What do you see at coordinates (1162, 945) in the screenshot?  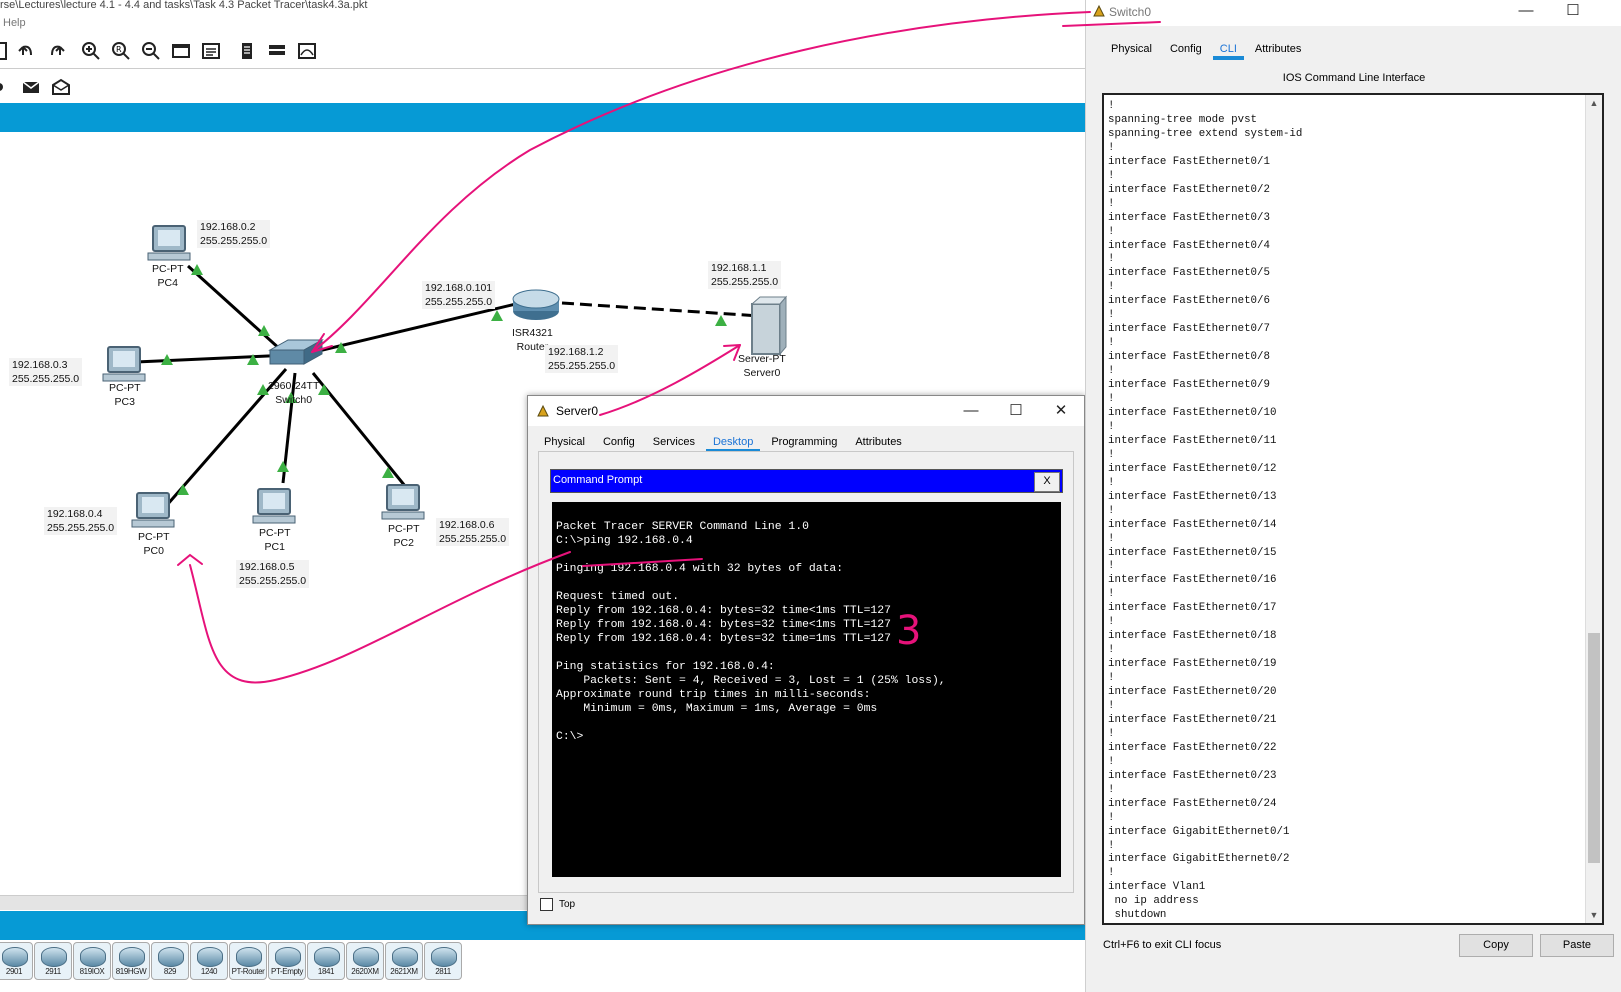 I see `cli-focus-hint: Ctrl+F6 to exit CLI focus` at bounding box center [1162, 945].